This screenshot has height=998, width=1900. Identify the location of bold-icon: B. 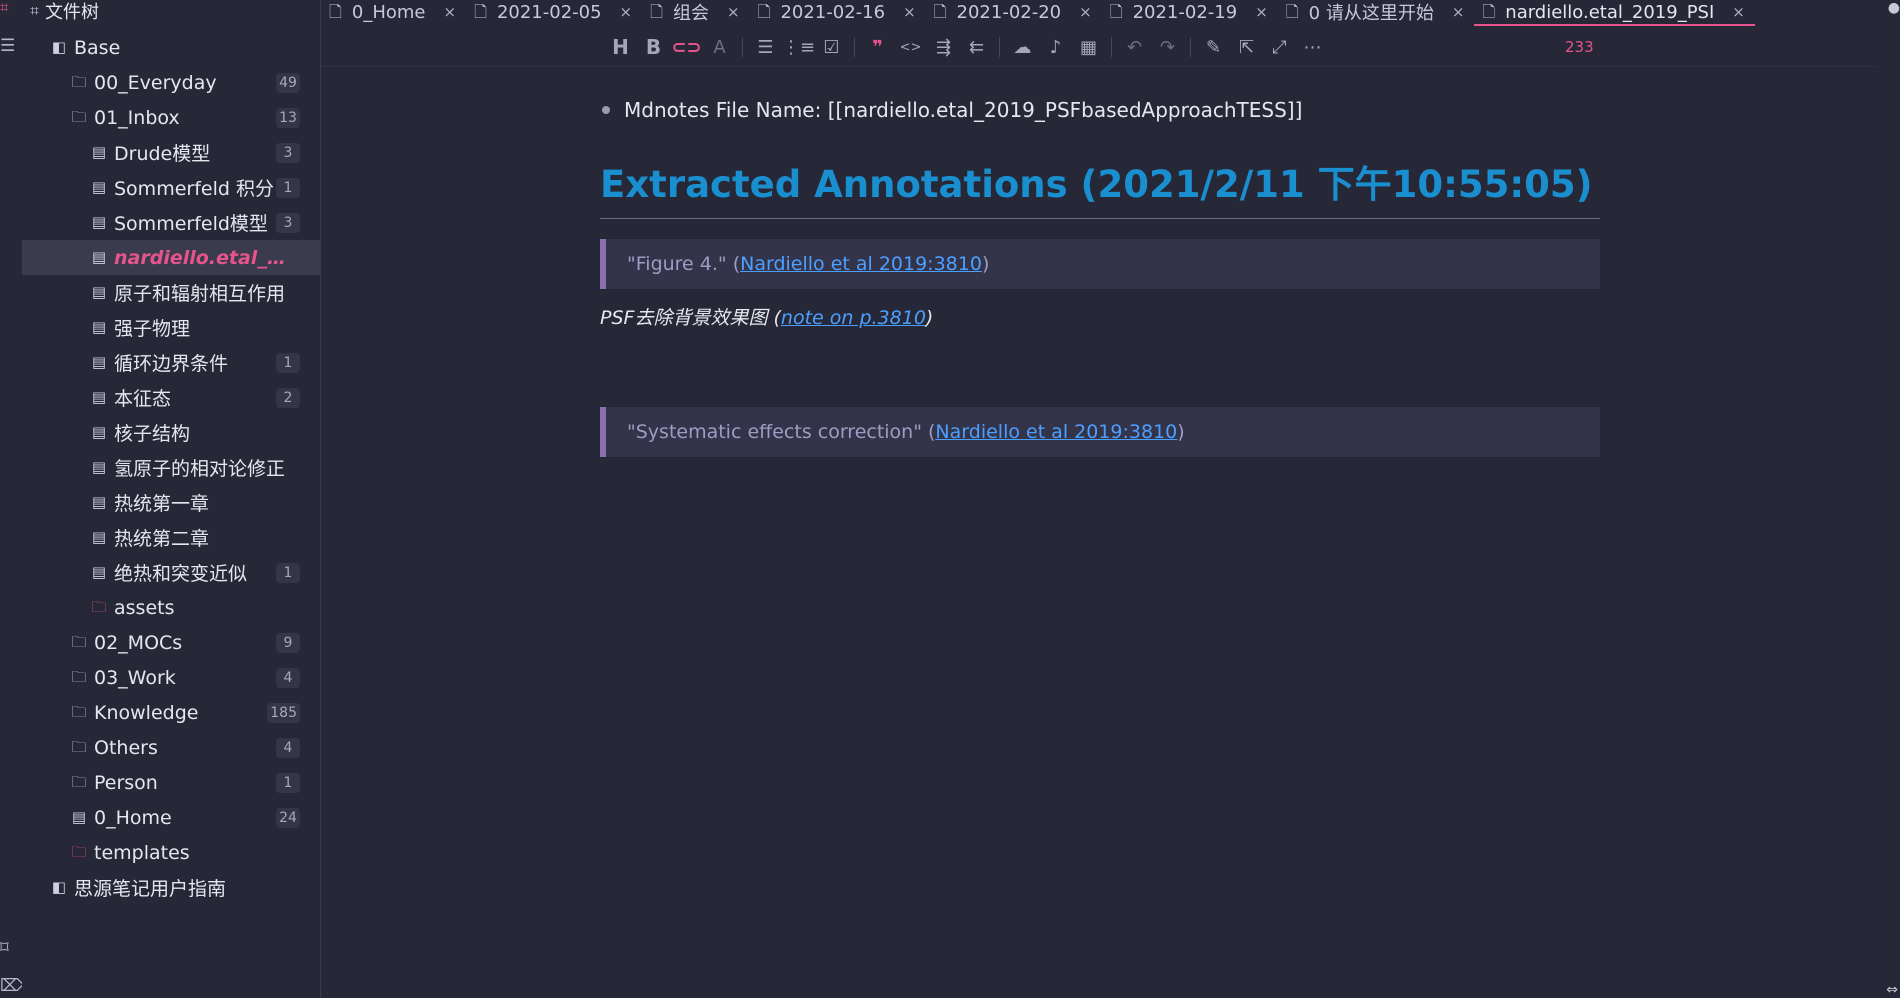
(653, 47).